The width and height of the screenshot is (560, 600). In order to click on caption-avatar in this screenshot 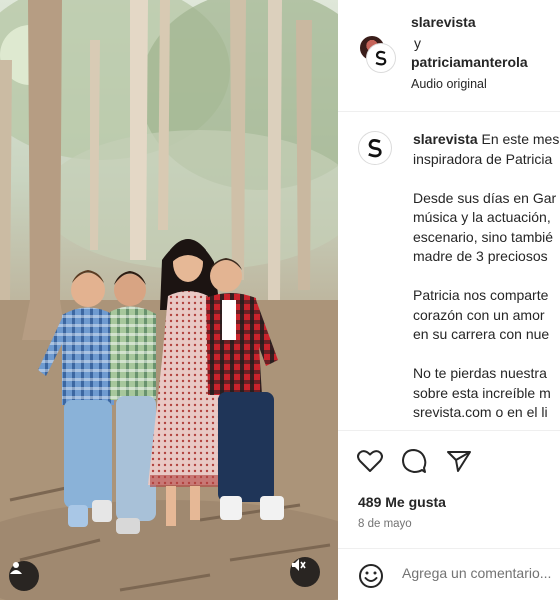, I will do `click(375, 148)`.